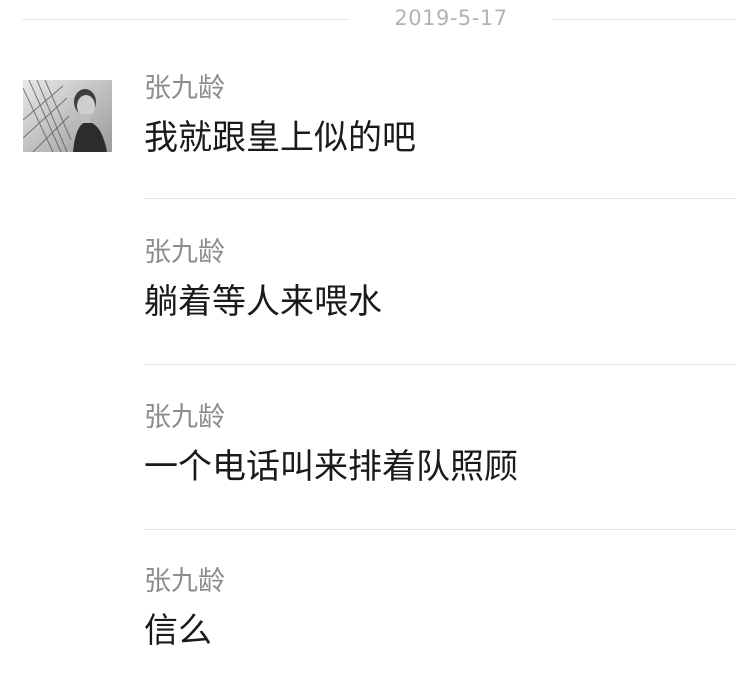 Image resolution: width=736 pixels, height=684 pixels. I want to click on message-text: 我就跟皇上似的吧, so click(440, 138).